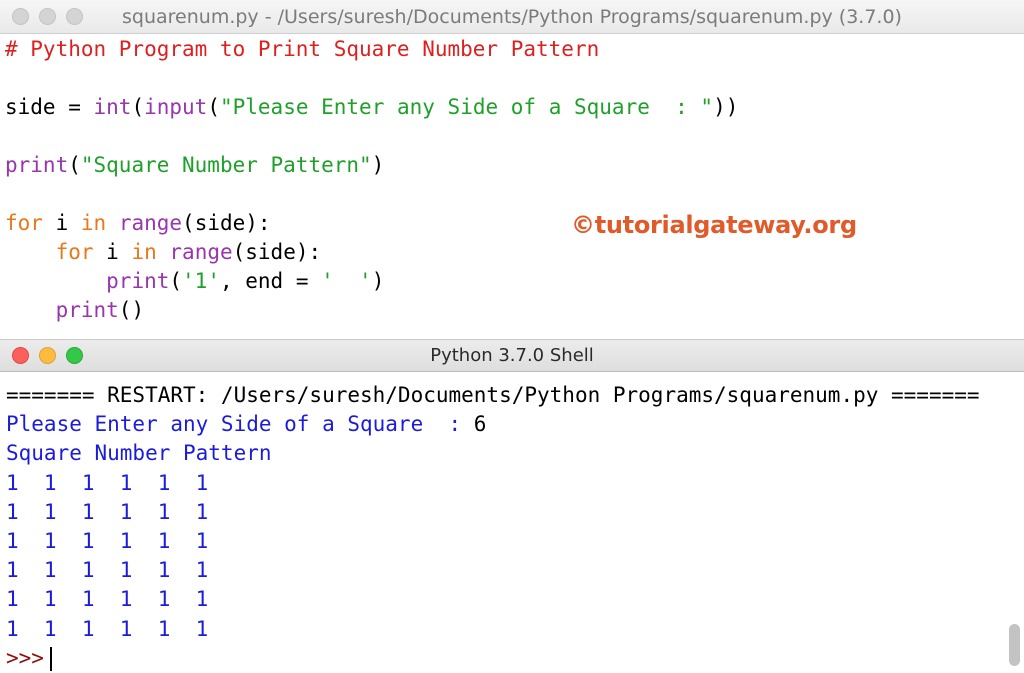 Image resolution: width=1024 pixels, height=673 pixels. I want to click on shell-input-line: Please Enter any Side of a Square : 6, so click(246, 424).